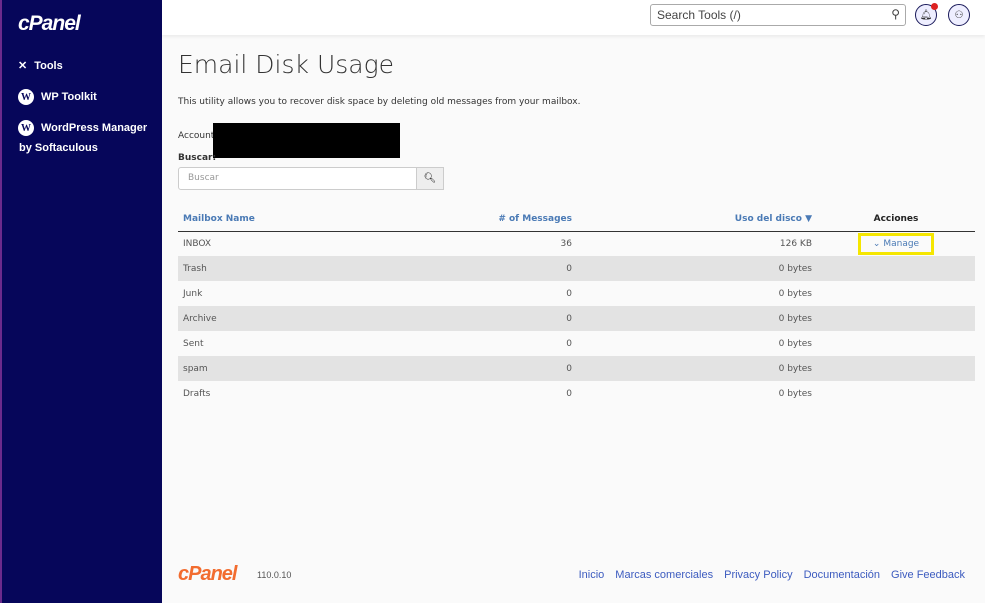  I want to click on search-tools-input: Search Tools (/) ⚲, so click(778, 15).